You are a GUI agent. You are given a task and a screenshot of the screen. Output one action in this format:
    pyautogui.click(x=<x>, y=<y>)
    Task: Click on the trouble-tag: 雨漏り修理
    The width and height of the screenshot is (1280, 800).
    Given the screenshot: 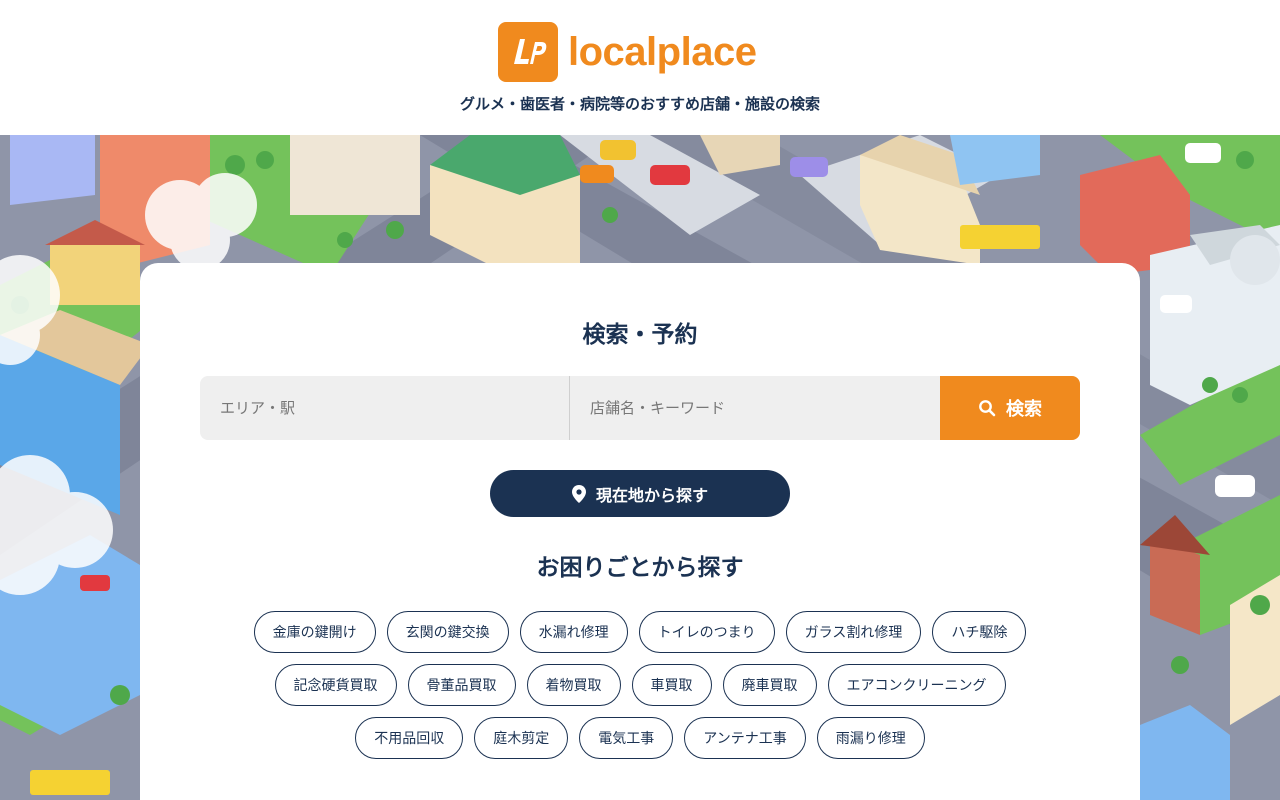 What is the action you would take?
    pyautogui.click(x=870, y=738)
    